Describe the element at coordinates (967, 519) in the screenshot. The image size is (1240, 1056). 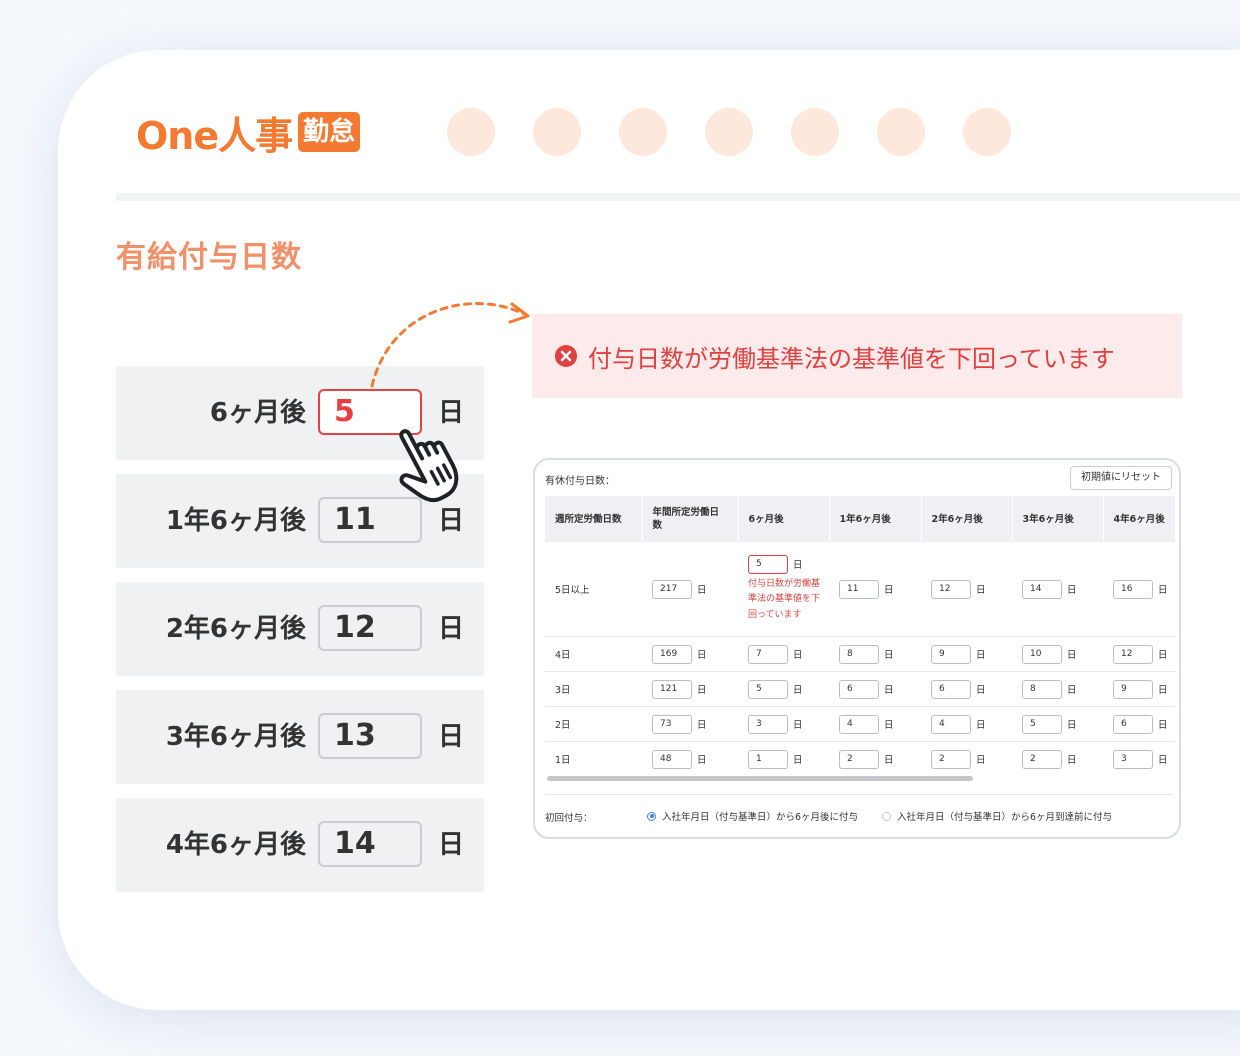
I see `table-header-cell: 2年6ヶ月後` at that location.